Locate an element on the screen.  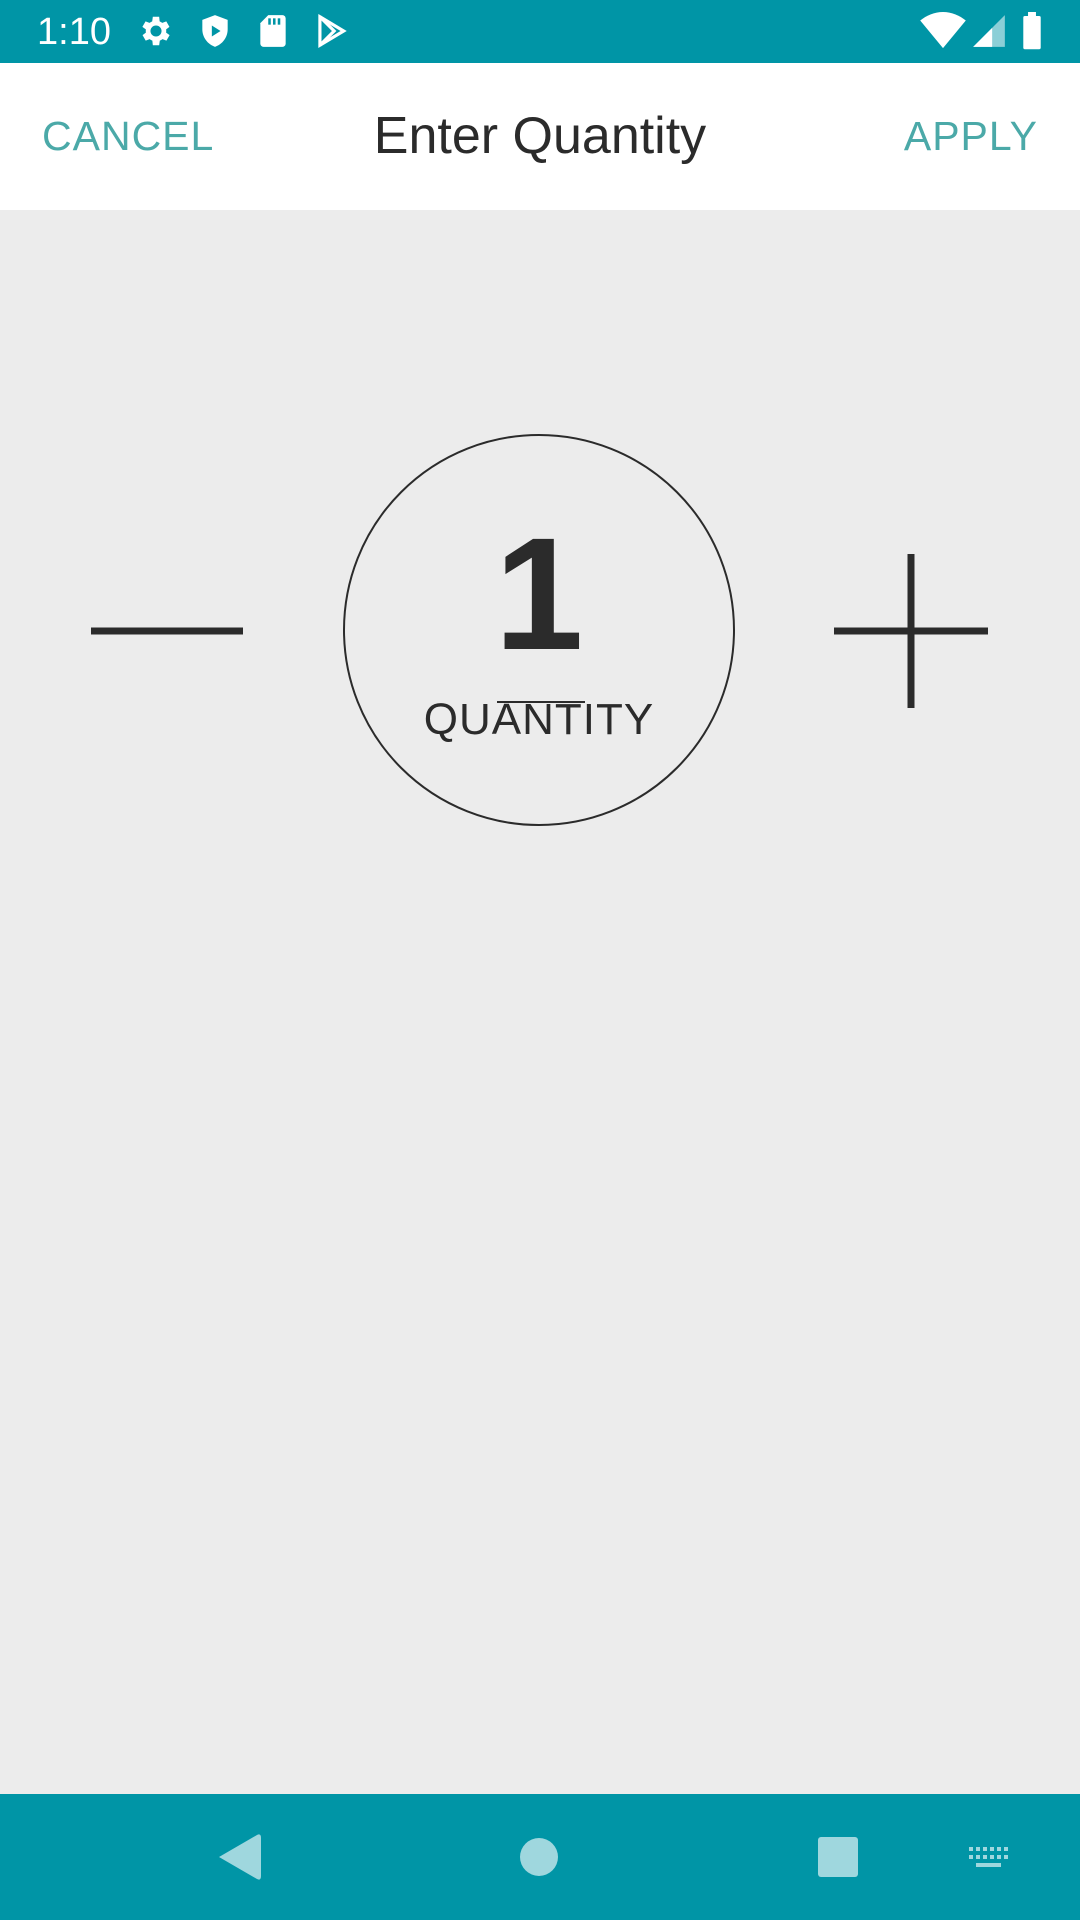
home-button is located at coordinates (539, 1857).